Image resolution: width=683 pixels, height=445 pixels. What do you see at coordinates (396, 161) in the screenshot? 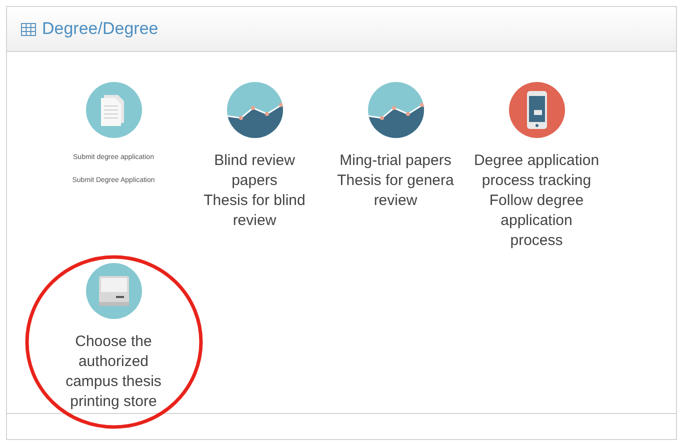
I see `item-title: Ming-trial papers` at bounding box center [396, 161].